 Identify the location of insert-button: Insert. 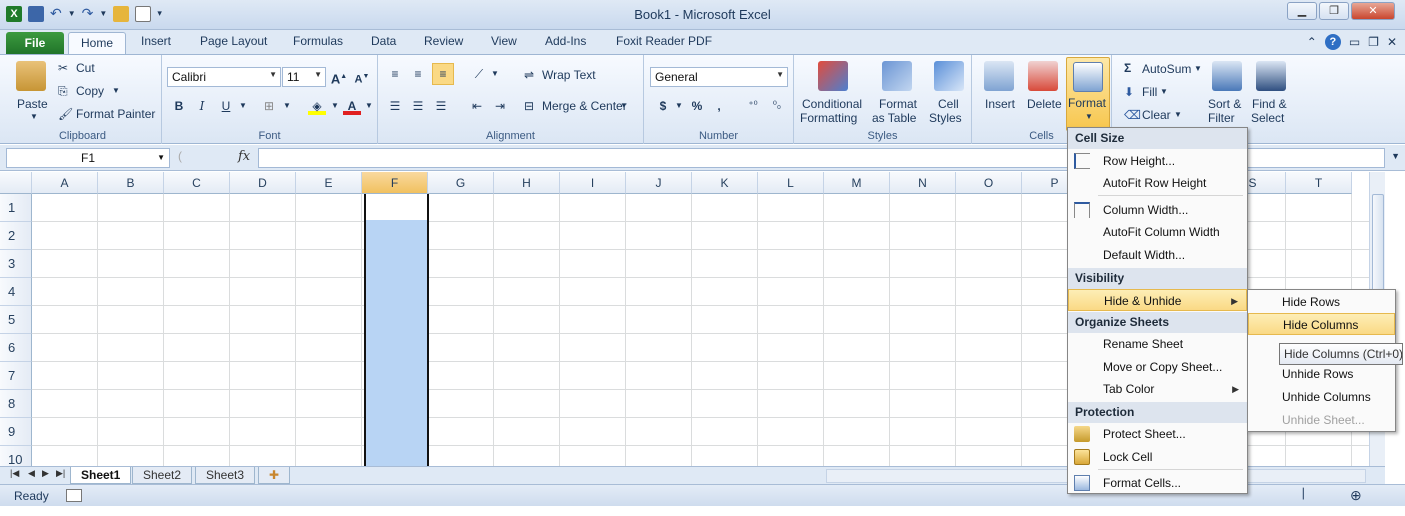
(1000, 104).